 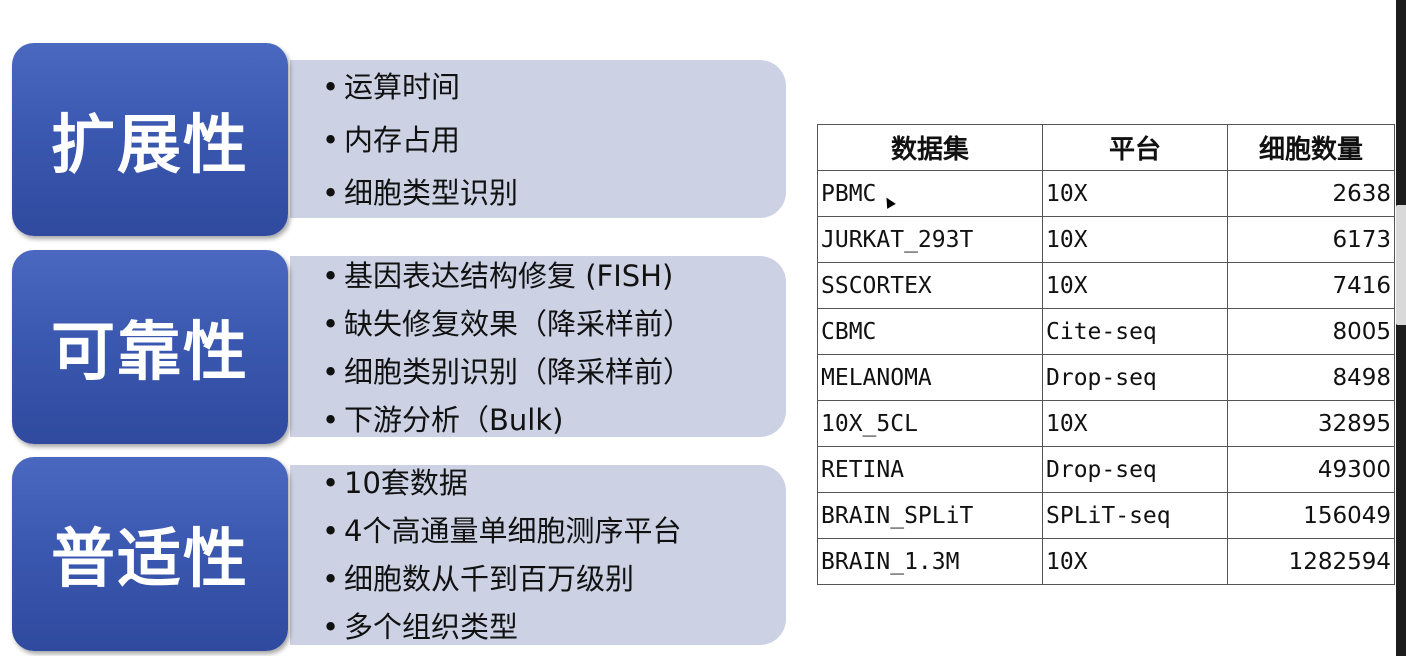 I want to click on cell-count: 2638, so click(x=1311, y=193).